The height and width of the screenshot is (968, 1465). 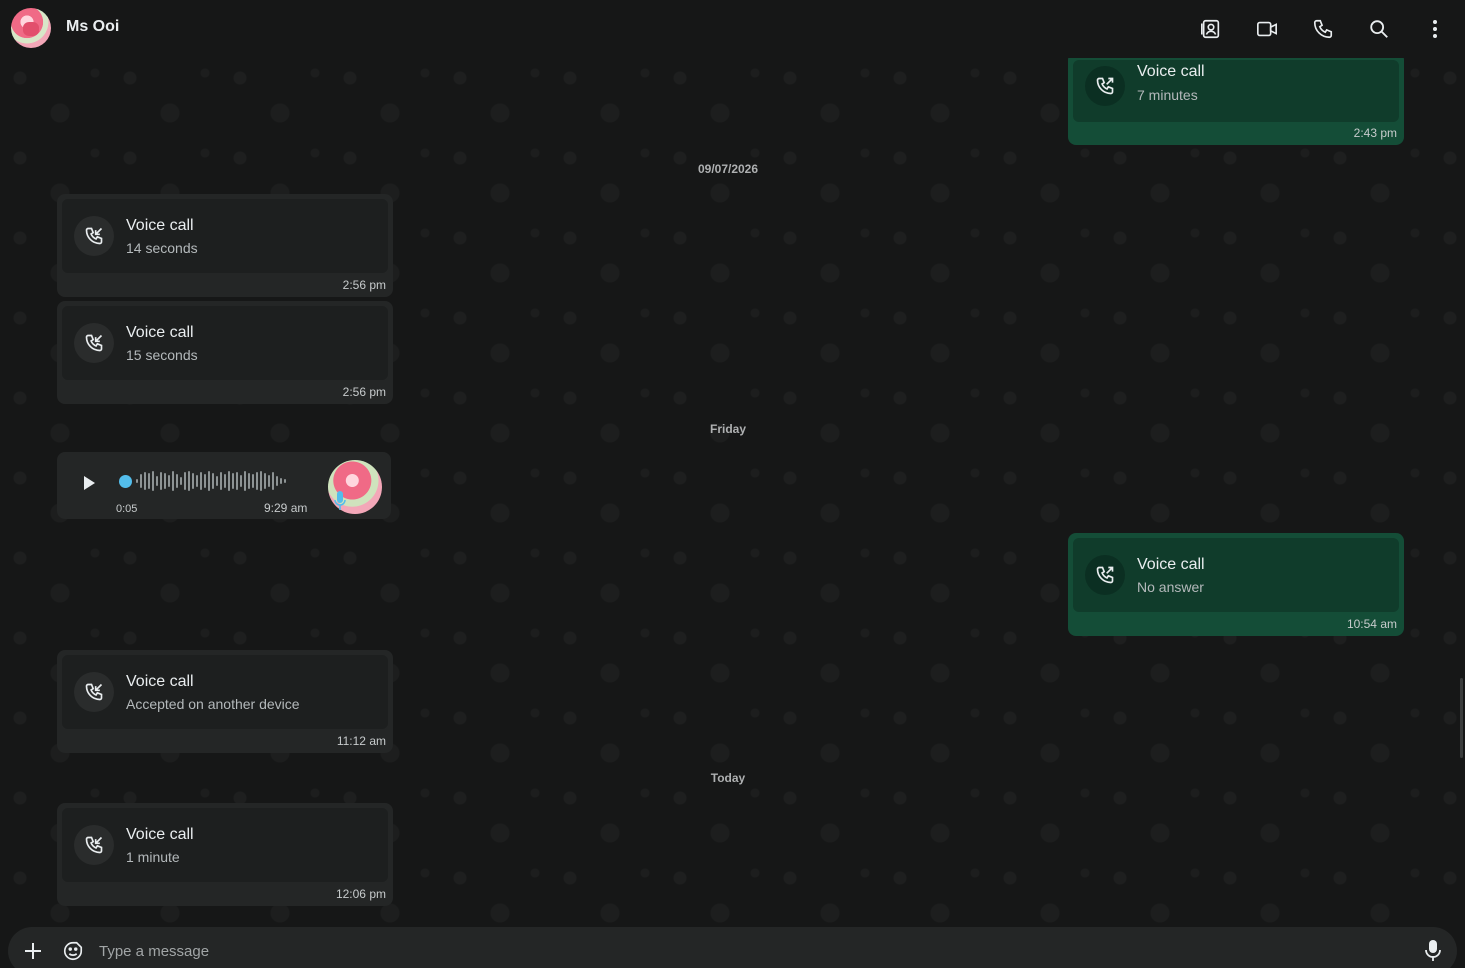 What do you see at coordinates (1371, 624) in the screenshot?
I see `message-time: 10:54 am` at bounding box center [1371, 624].